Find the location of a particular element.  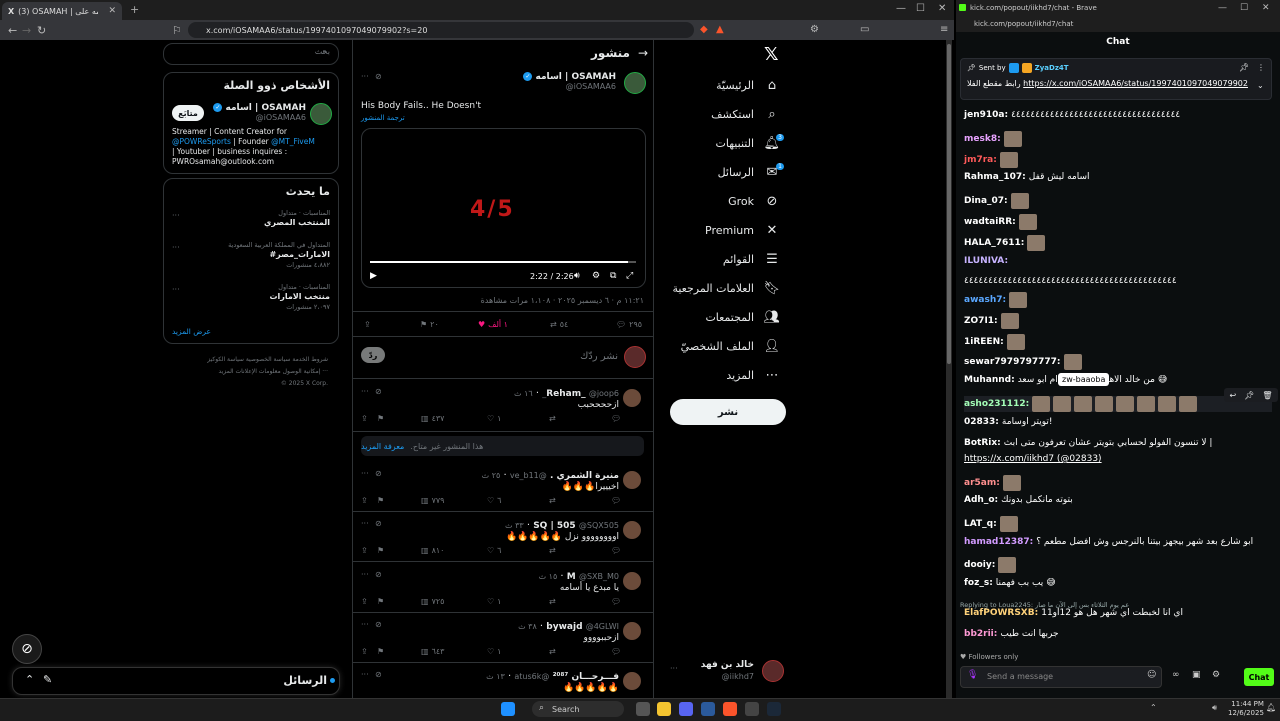

chat-input: 🎙︎ Send a message ☺ is located at coordinates (1061, 677).